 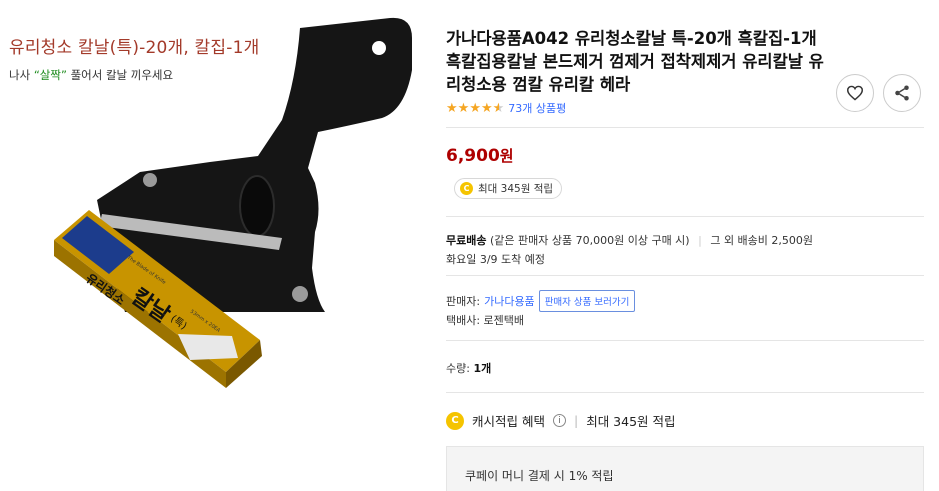 I want to click on courier-info: 택배사: 로젠택배, so click(x=485, y=320).